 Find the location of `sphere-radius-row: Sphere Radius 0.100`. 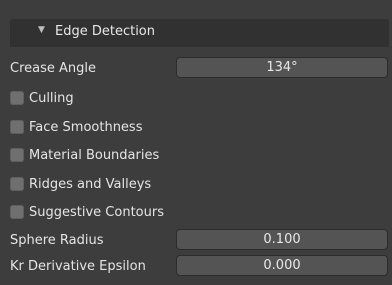

sphere-radius-row: Sphere Radius 0.100 is located at coordinates (200, 241).